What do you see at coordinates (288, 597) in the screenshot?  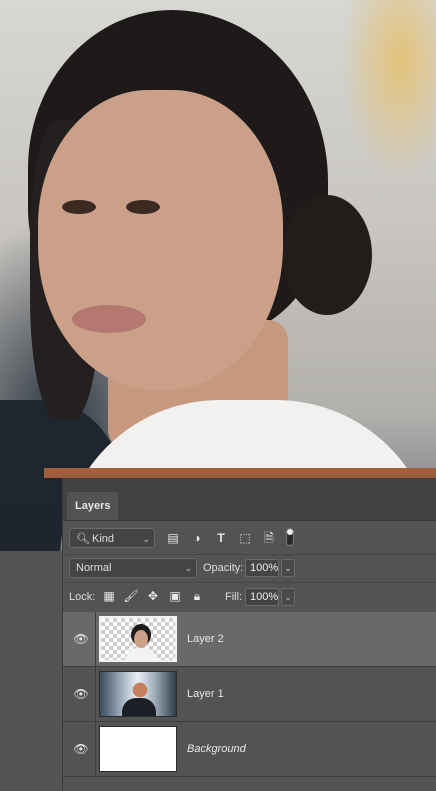 I see `fill-dropdown-button: ⌄` at bounding box center [288, 597].